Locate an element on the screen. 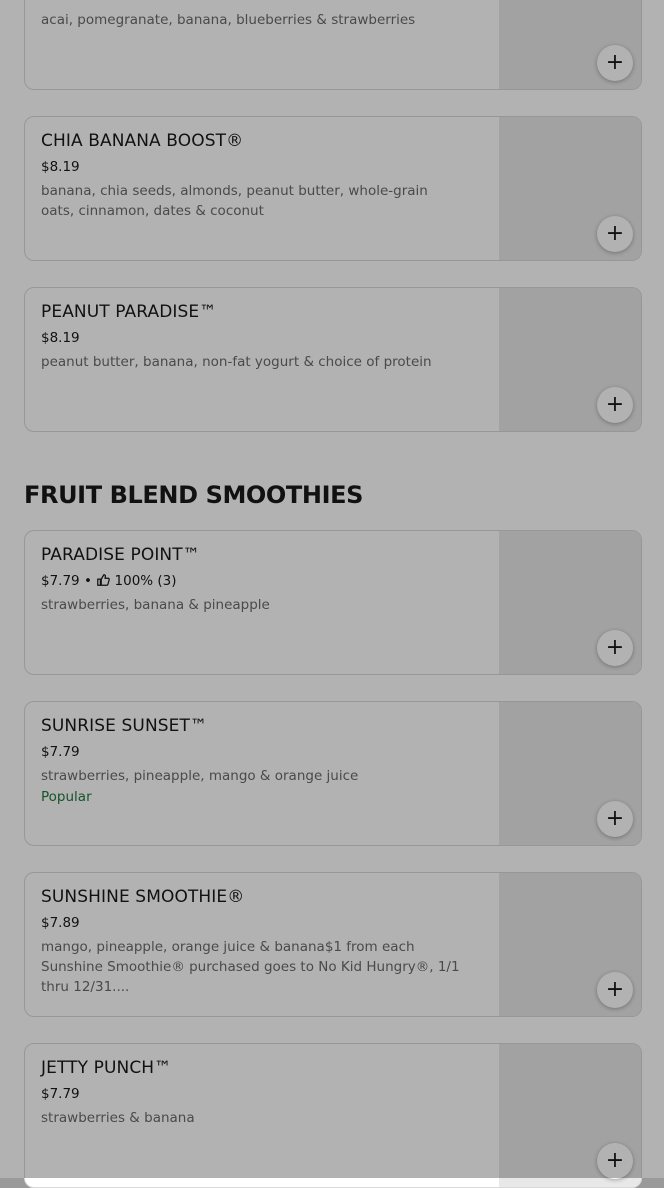 Image resolution: width=664 pixels, height=1188 pixels. item-name: PEANUT PARADISE™ is located at coordinates (129, 312).